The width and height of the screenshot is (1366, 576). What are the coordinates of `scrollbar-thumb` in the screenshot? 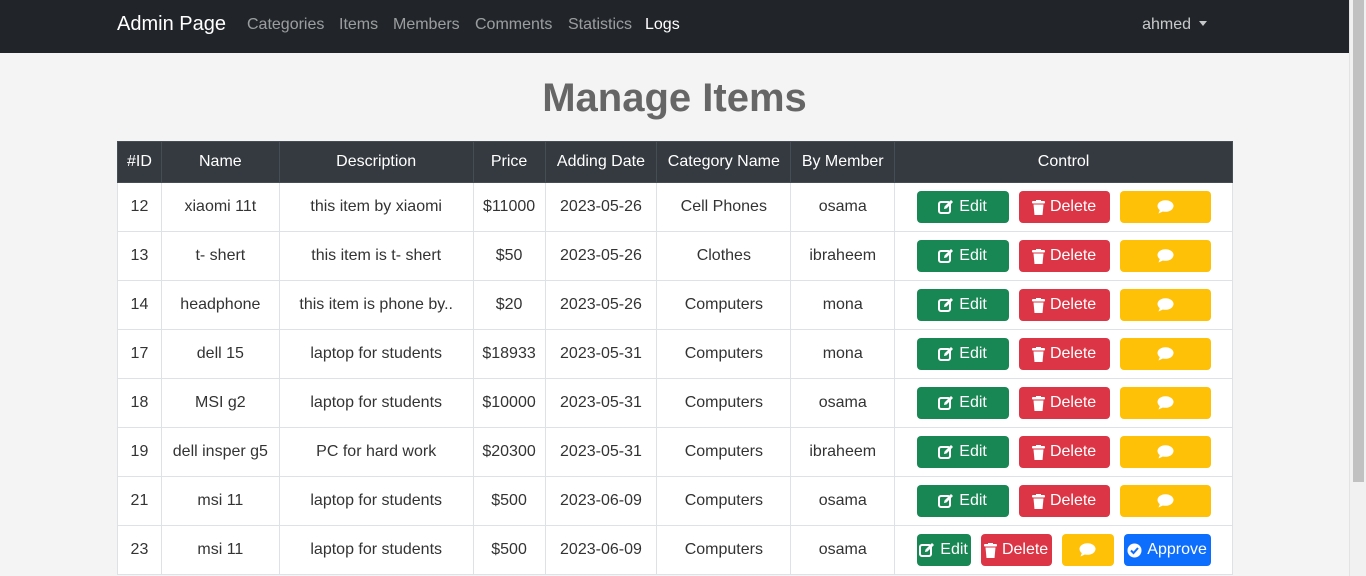 It's located at (1358, 241).